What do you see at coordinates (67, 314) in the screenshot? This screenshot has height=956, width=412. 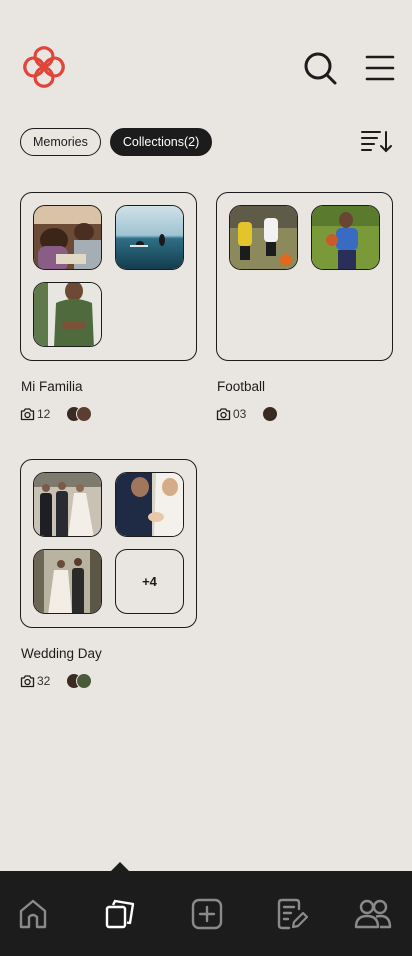 I see `woman-green-shirt-photo` at bounding box center [67, 314].